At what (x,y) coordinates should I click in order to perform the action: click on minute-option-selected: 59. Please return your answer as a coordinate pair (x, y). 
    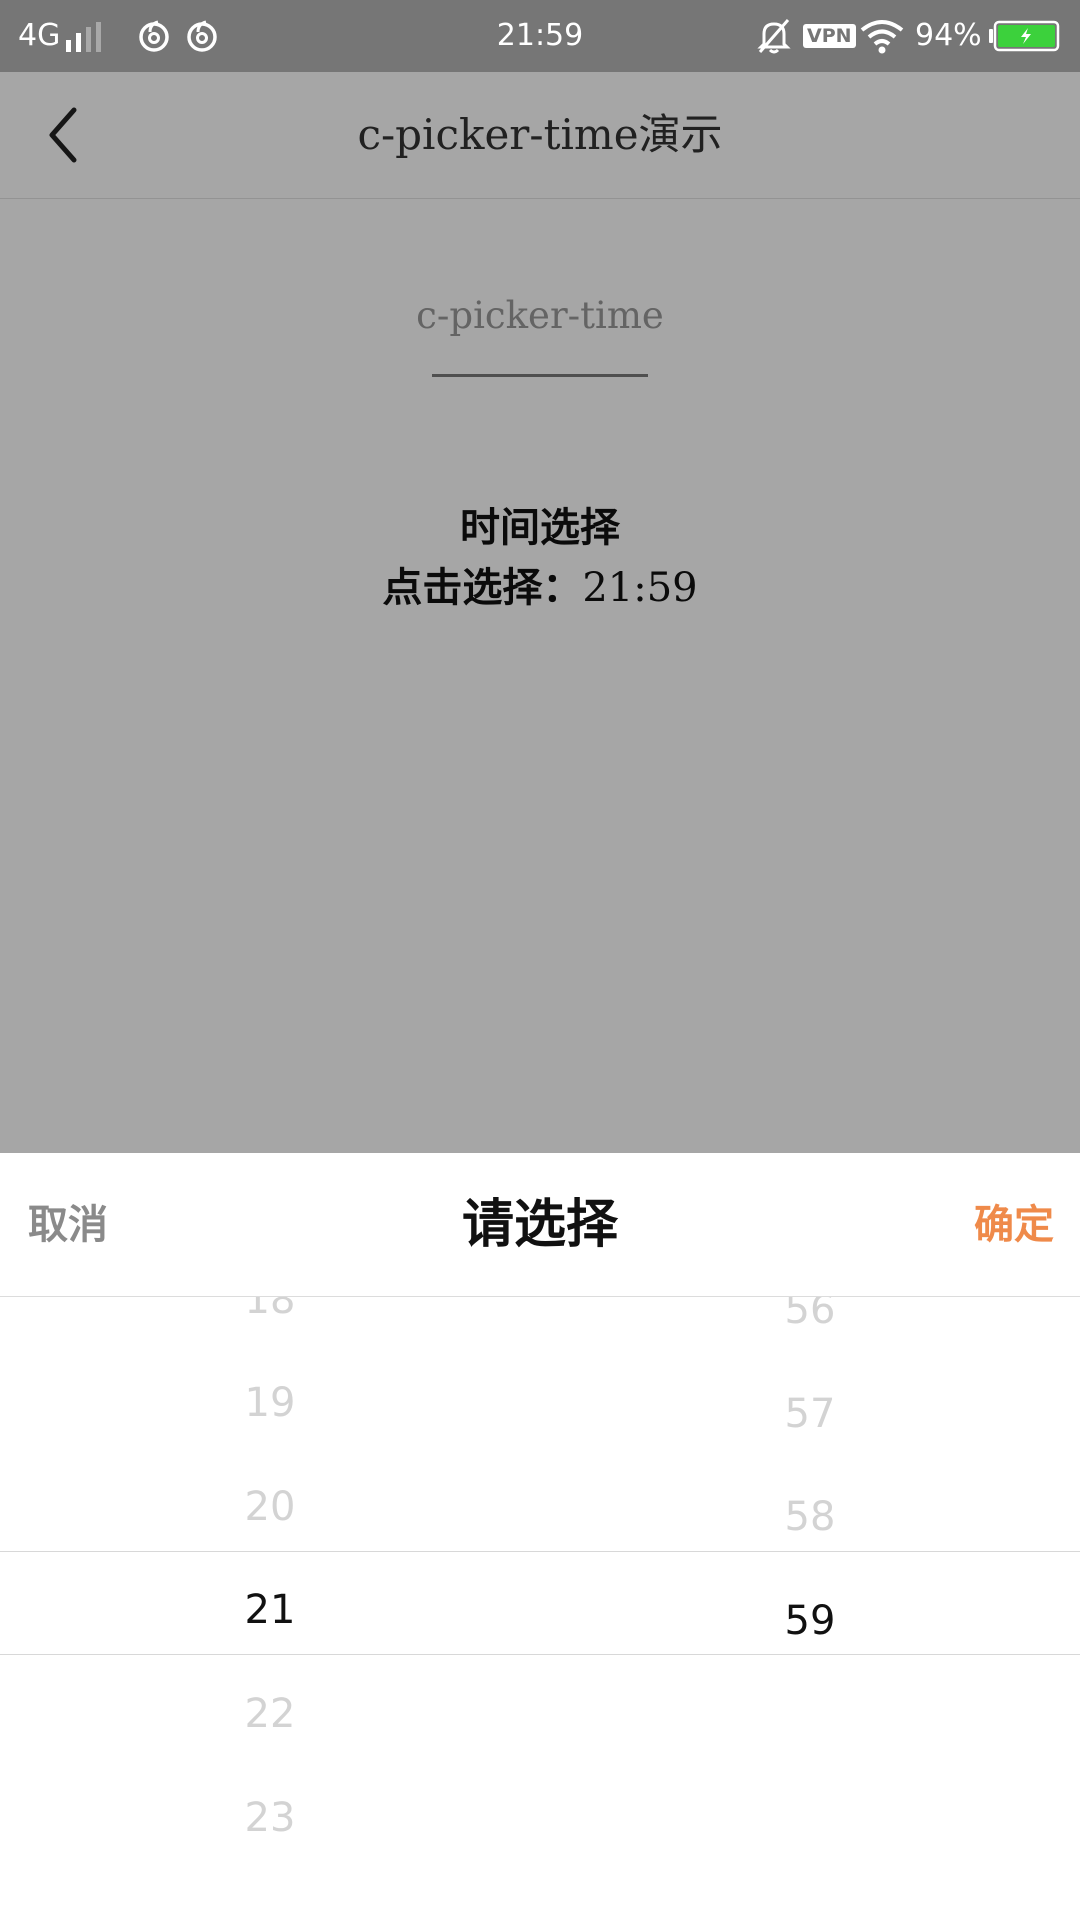
    Looking at the image, I should click on (810, 1621).